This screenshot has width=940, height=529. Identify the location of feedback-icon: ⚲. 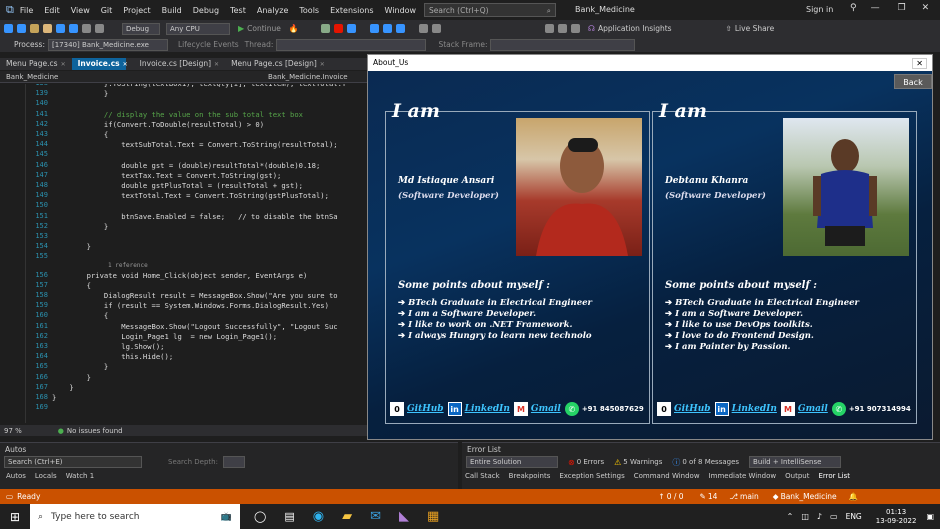
(853, 8).